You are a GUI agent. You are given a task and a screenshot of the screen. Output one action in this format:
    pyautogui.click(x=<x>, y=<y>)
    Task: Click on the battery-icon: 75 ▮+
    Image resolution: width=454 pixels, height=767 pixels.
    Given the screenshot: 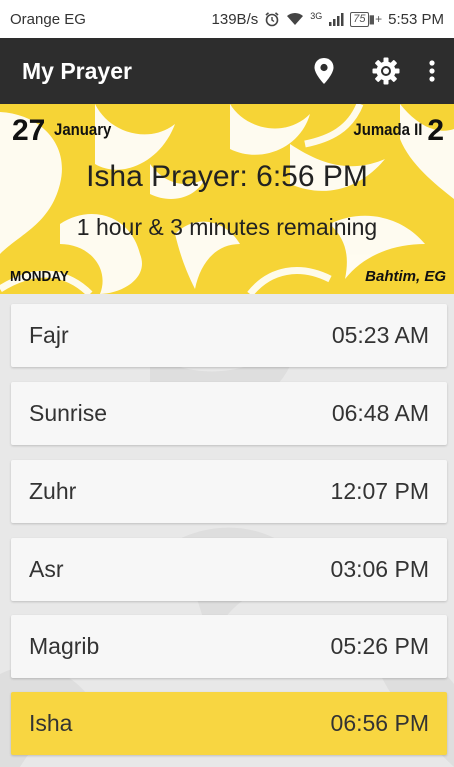 What is the action you would take?
    pyautogui.click(x=366, y=19)
    